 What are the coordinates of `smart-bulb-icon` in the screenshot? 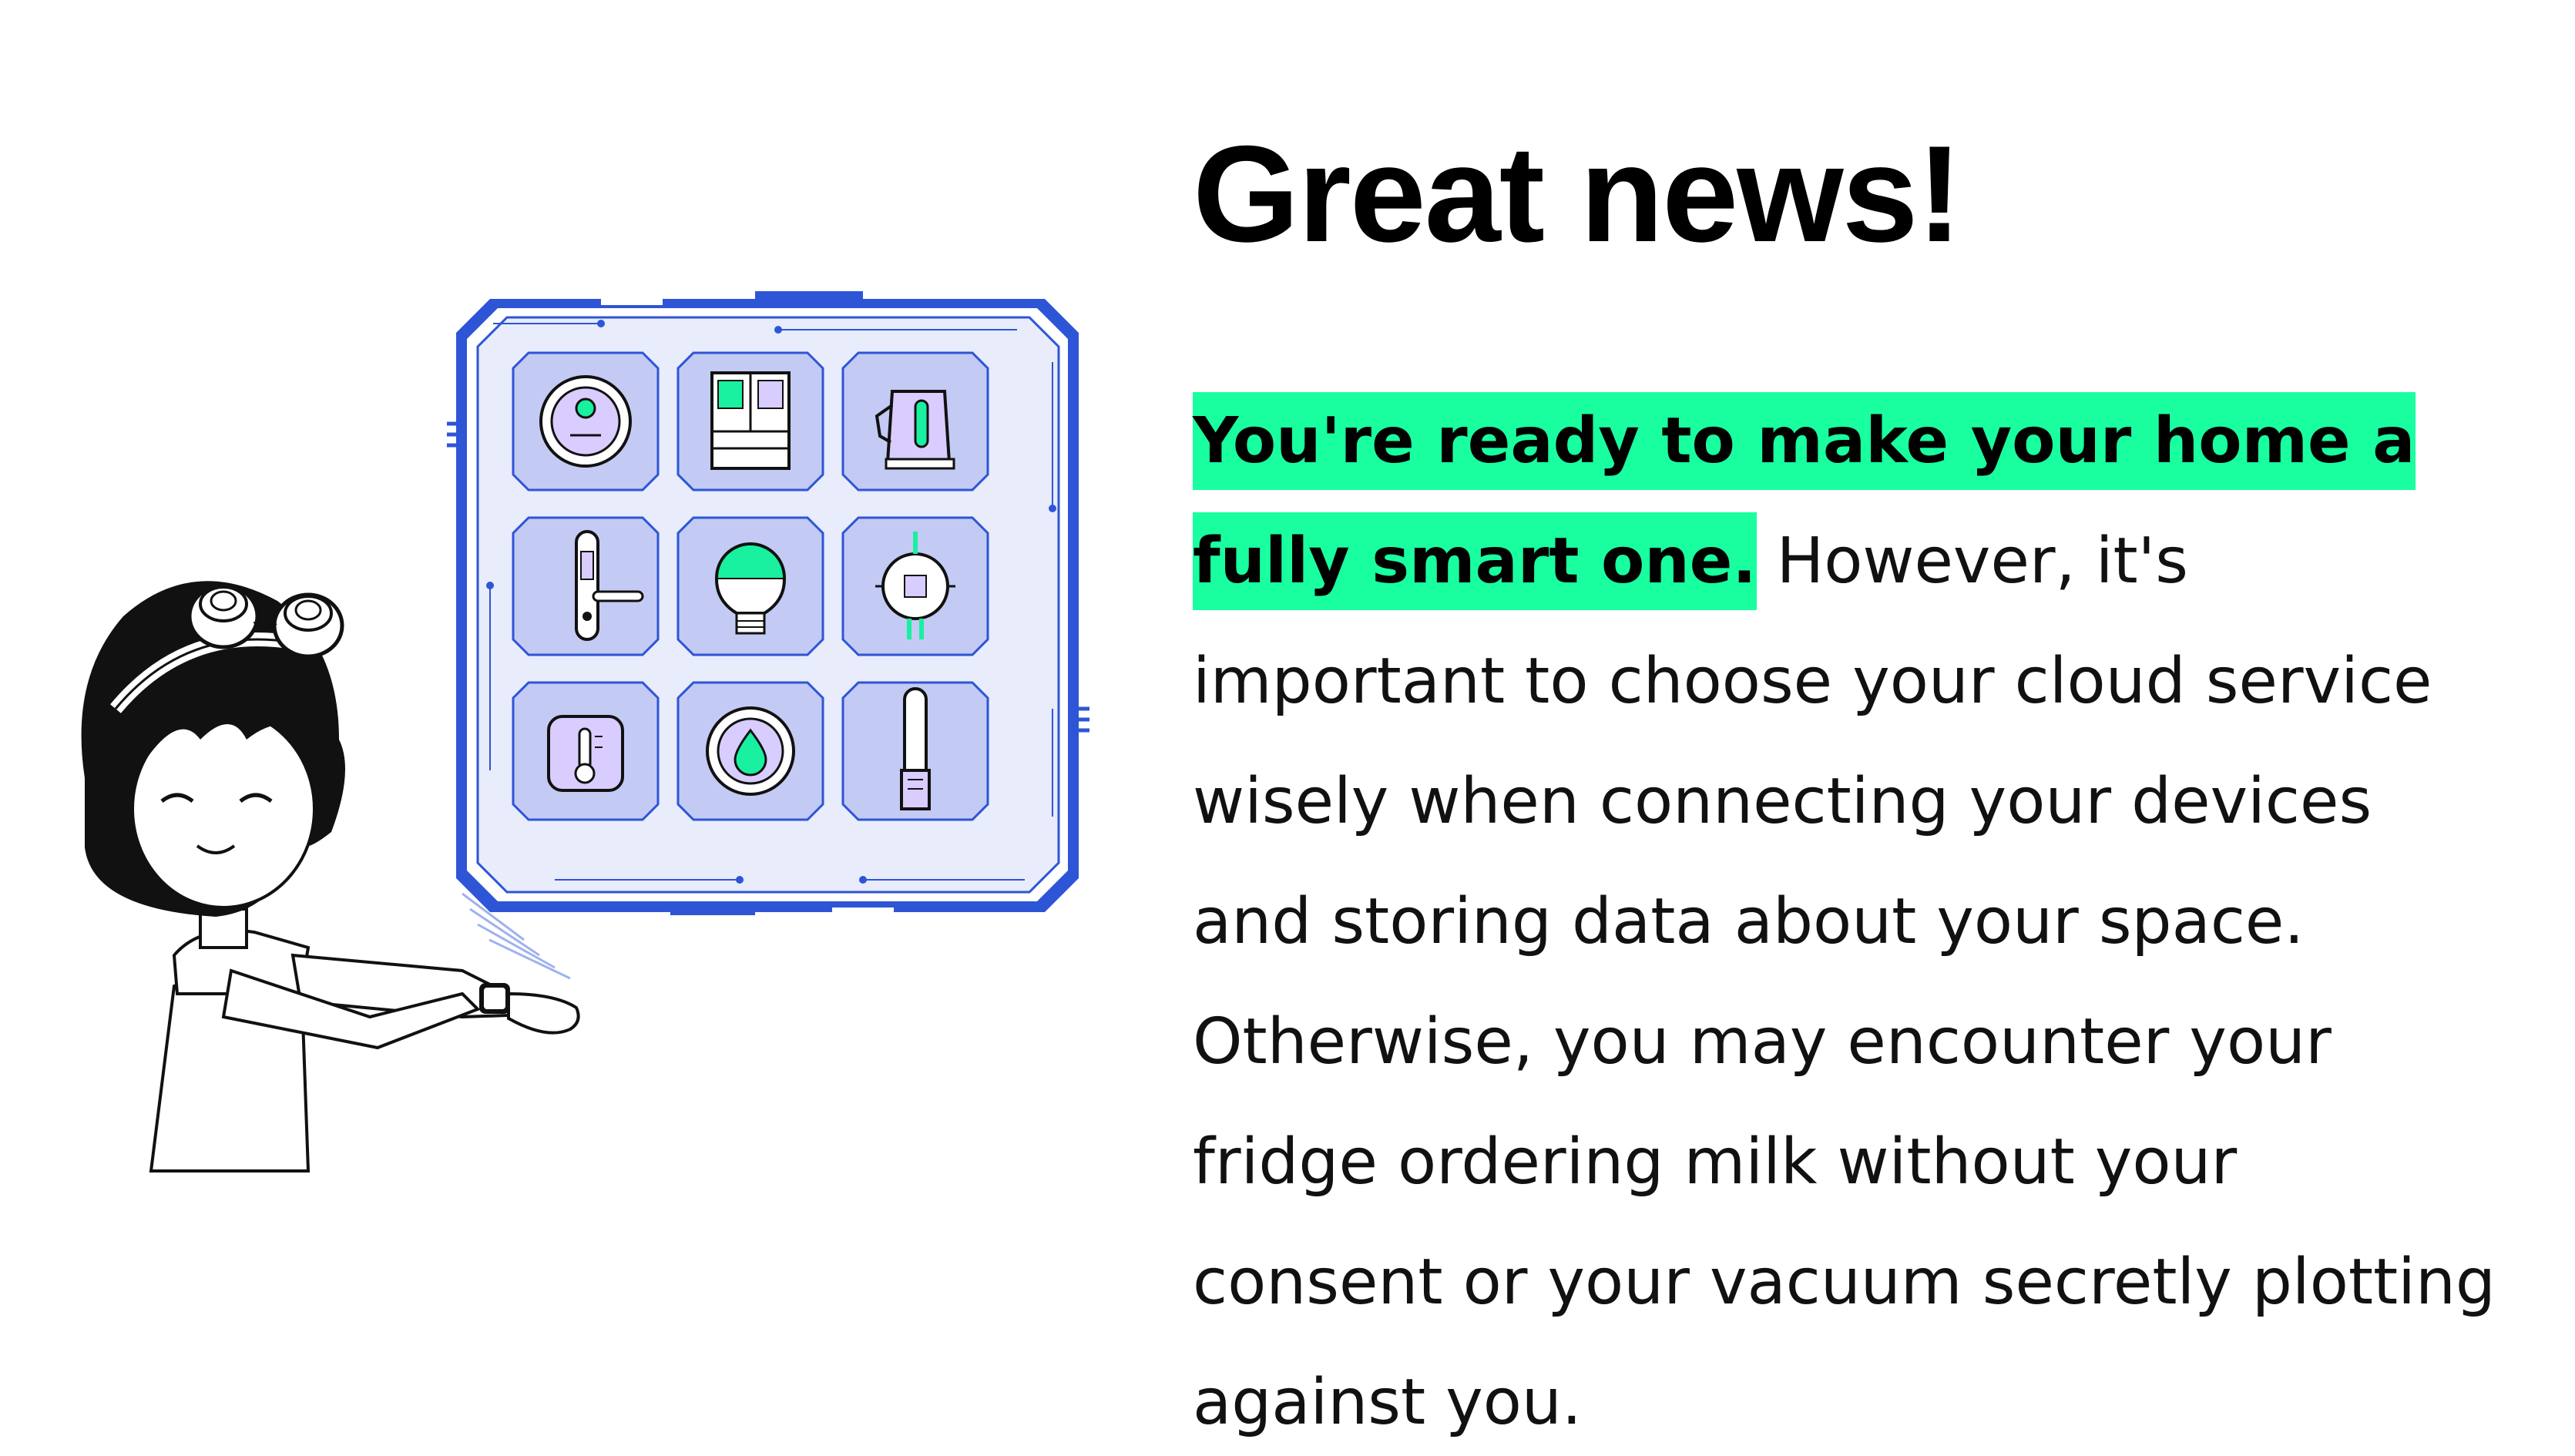 It's located at (750, 586).